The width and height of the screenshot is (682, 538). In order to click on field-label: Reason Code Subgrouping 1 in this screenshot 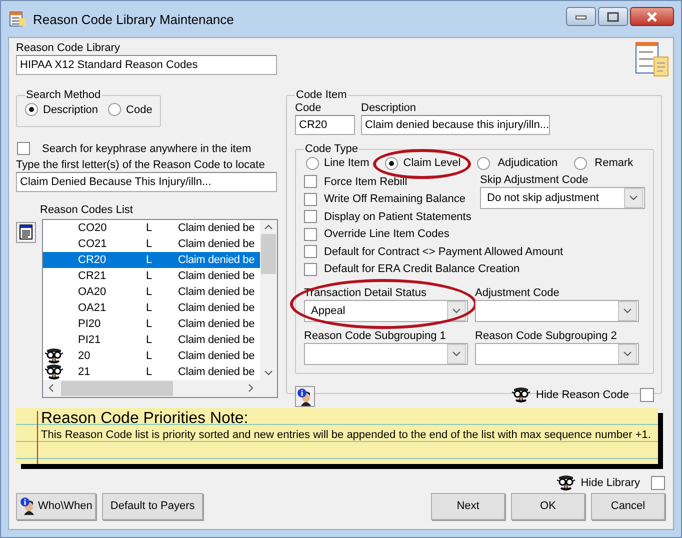, I will do `click(375, 336)`.